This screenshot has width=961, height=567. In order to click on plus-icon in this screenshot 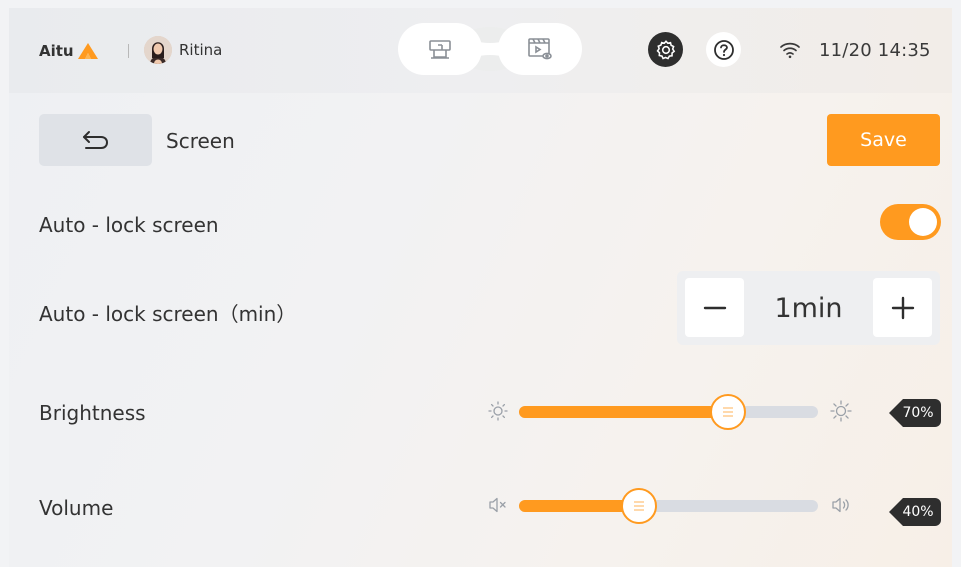, I will do `click(902, 307)`.